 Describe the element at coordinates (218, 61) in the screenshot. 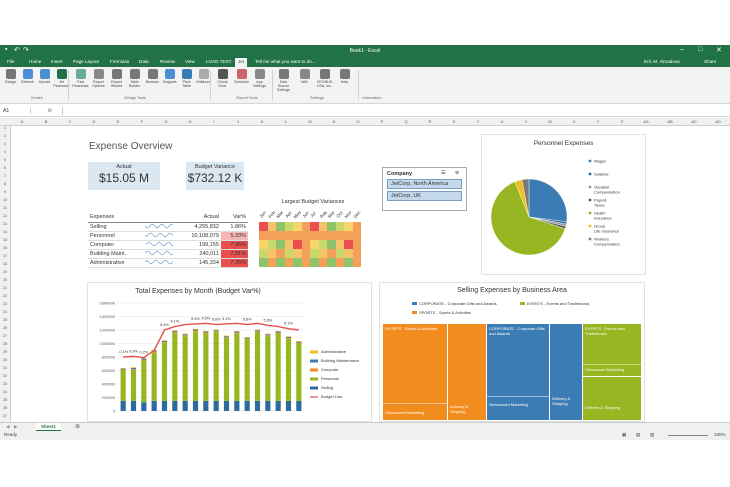

I see `tab-load-test: LOAD TEST` at that location.